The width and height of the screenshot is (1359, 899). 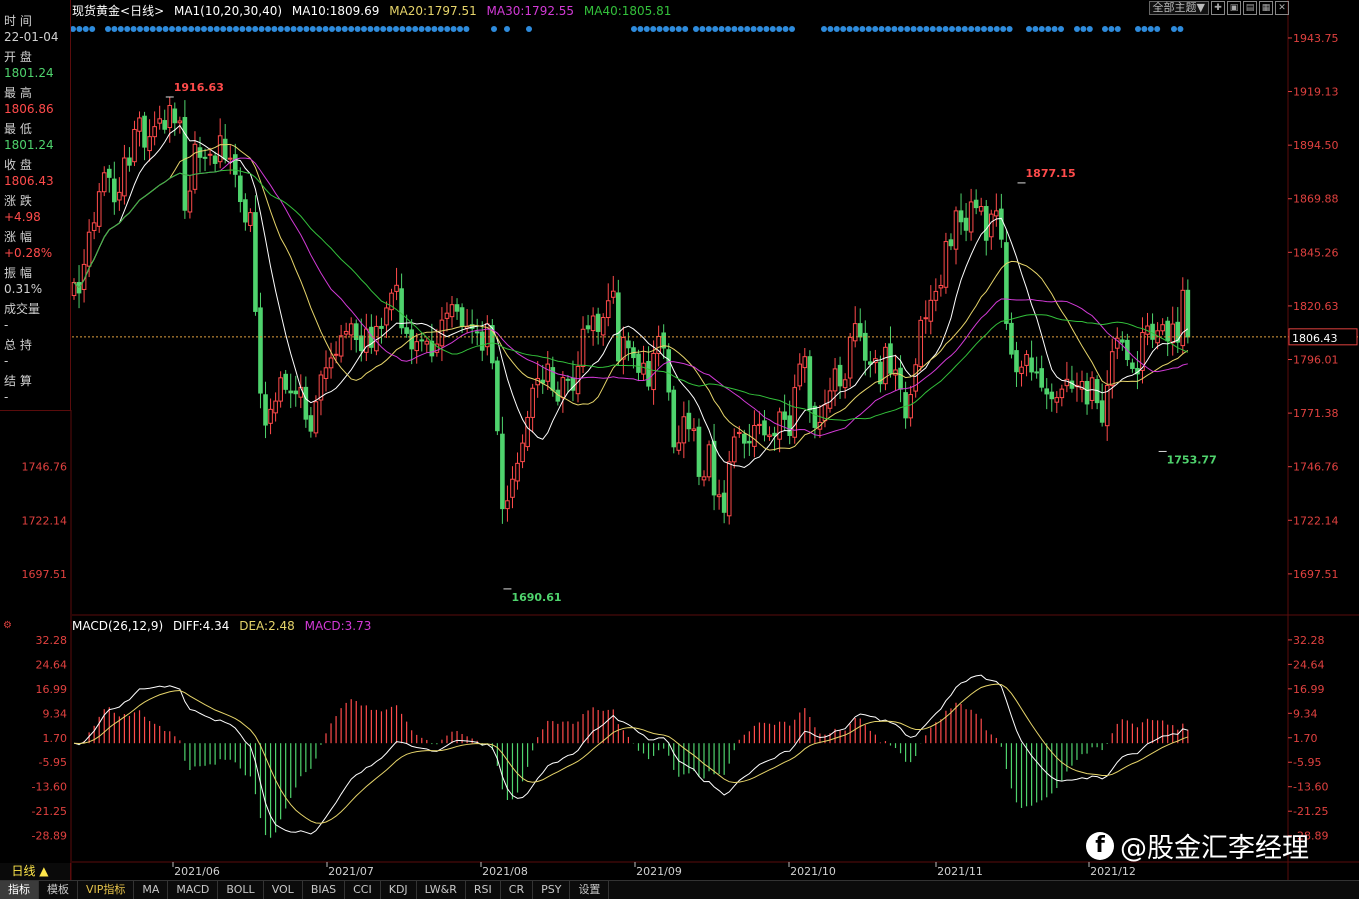 I want to click on tab-lwr: LW&R, so click(x=441, y=890).